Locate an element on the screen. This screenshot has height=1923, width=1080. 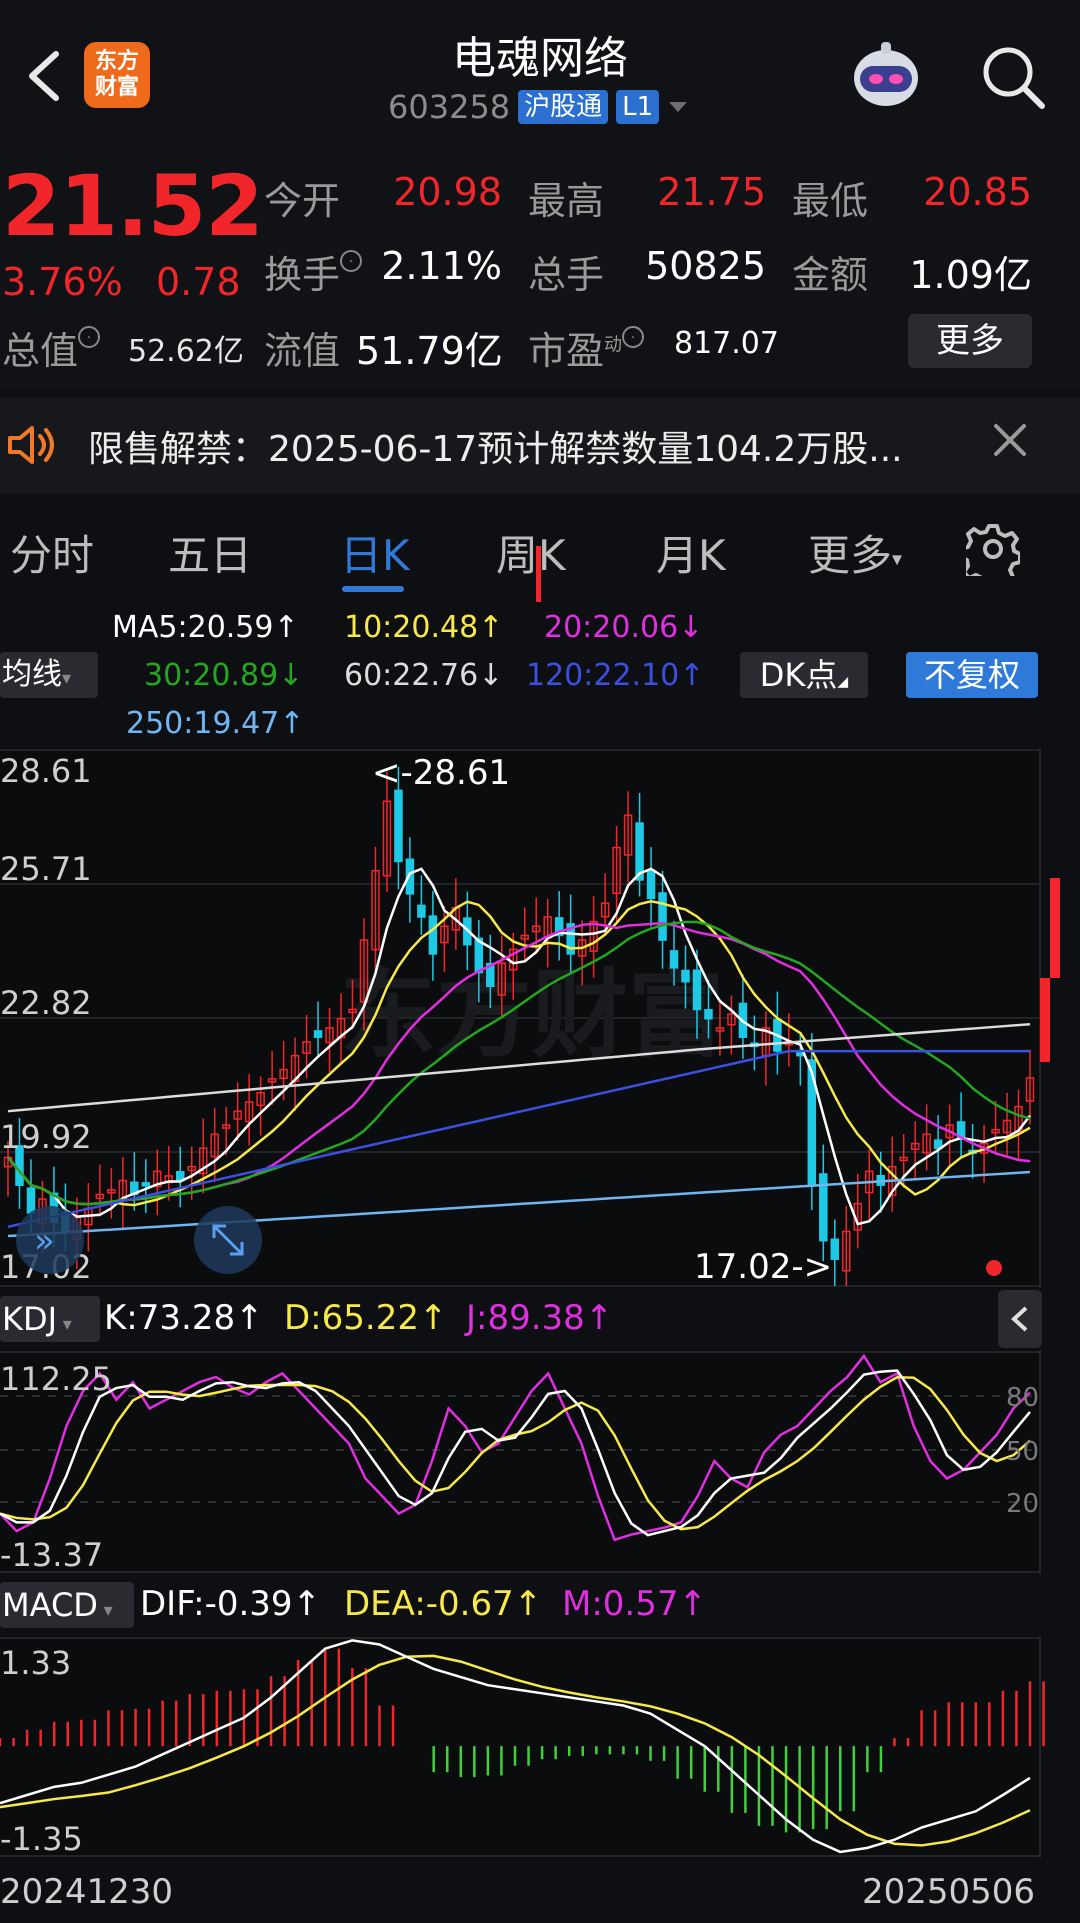
float-mv-label: 流值 is located at coordinates (302, 351).